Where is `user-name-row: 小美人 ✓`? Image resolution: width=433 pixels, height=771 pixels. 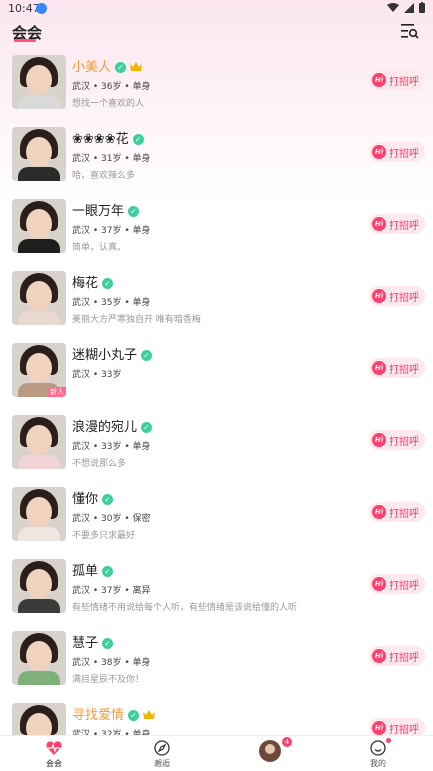
user-name-row: 小美人 ✓ is located at coordinates (107, 65).